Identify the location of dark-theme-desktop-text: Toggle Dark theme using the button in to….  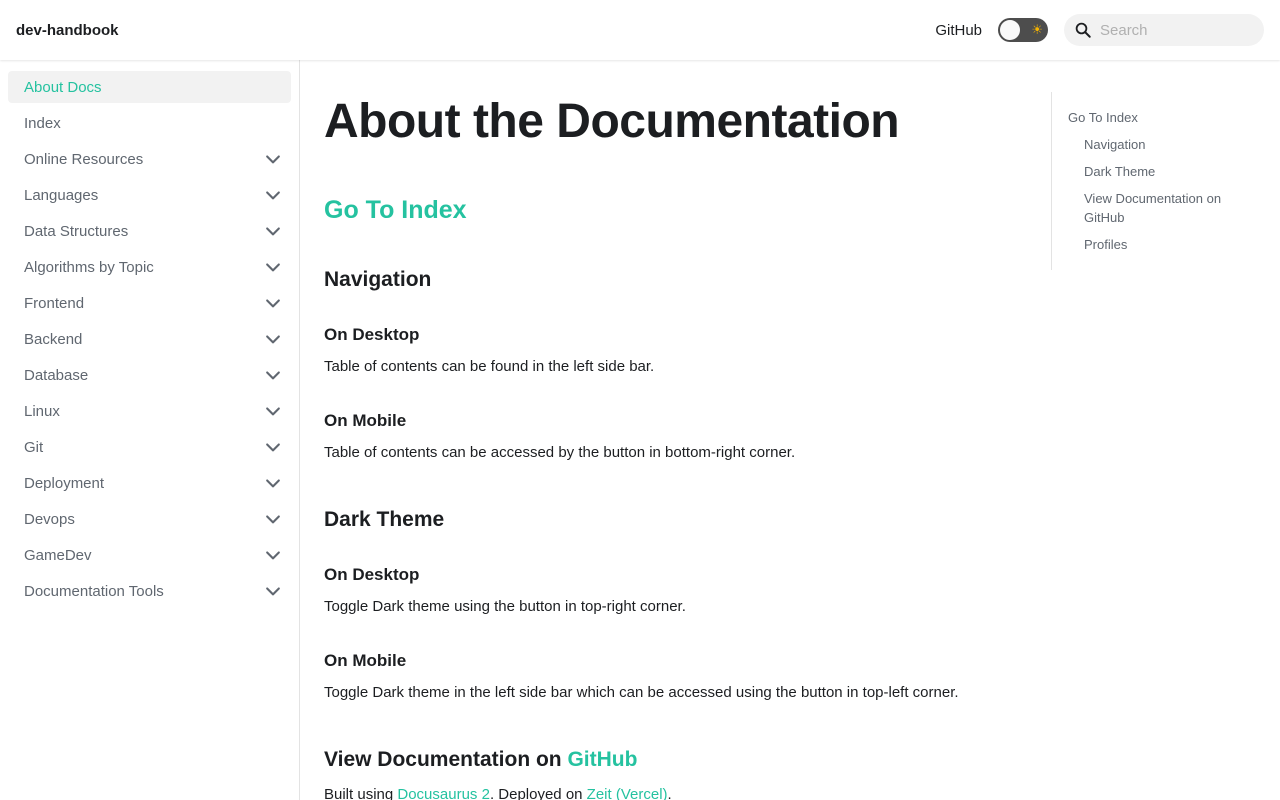
(505, 606).